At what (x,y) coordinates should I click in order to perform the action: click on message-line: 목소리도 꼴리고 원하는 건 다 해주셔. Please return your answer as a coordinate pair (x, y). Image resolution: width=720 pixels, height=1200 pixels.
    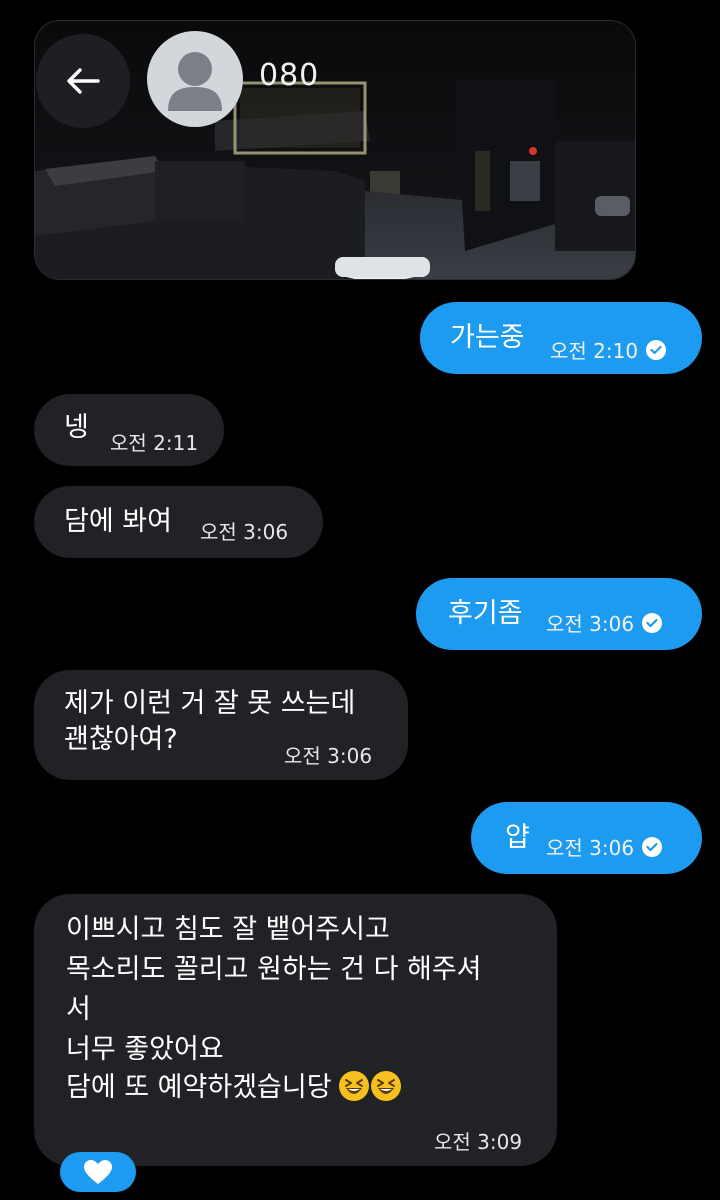
    Looking at the image, I should click on (274, 969).